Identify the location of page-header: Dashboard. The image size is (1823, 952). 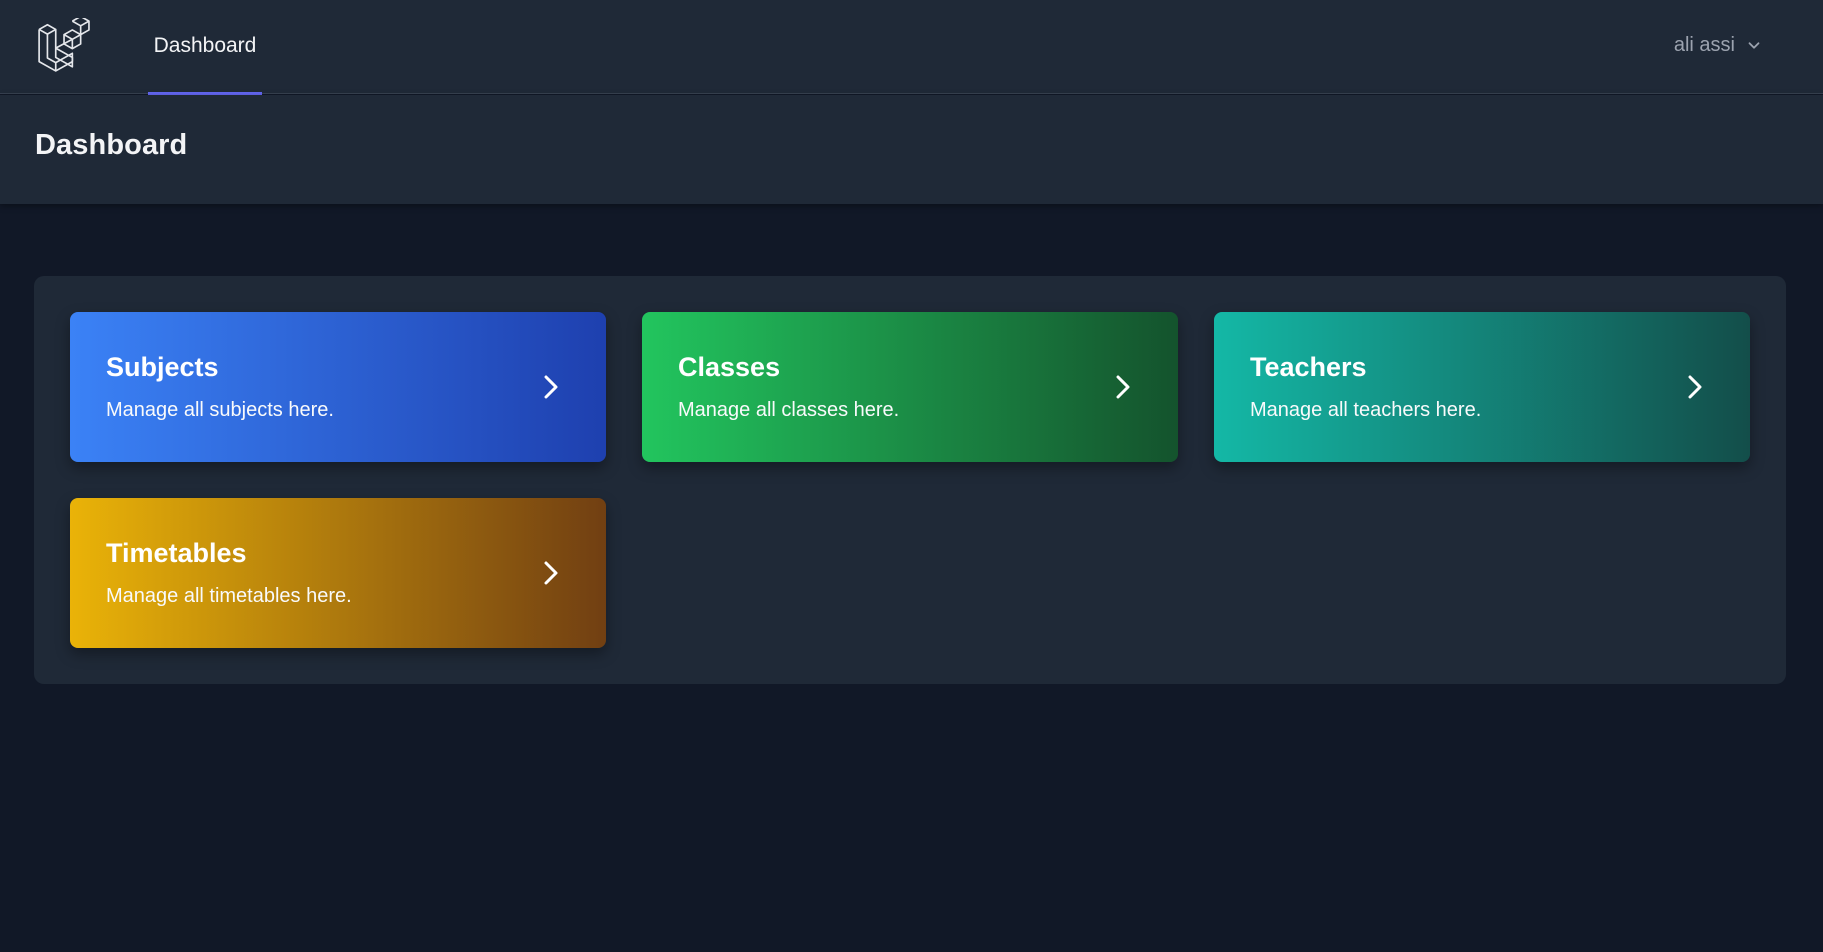
(911, 149).